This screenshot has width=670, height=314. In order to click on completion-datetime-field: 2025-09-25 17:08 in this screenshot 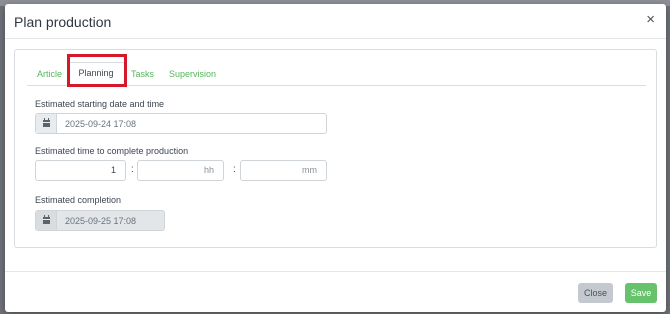, I will do `click(100, 220)`.